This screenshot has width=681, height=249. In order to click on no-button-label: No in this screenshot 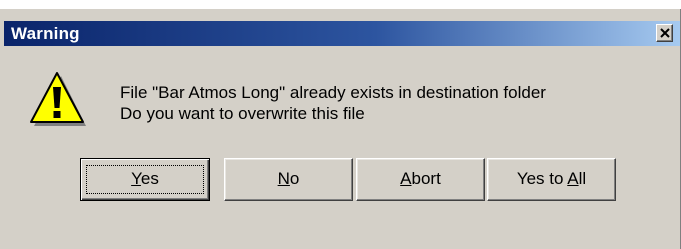, I will do `click(288, 178)`.